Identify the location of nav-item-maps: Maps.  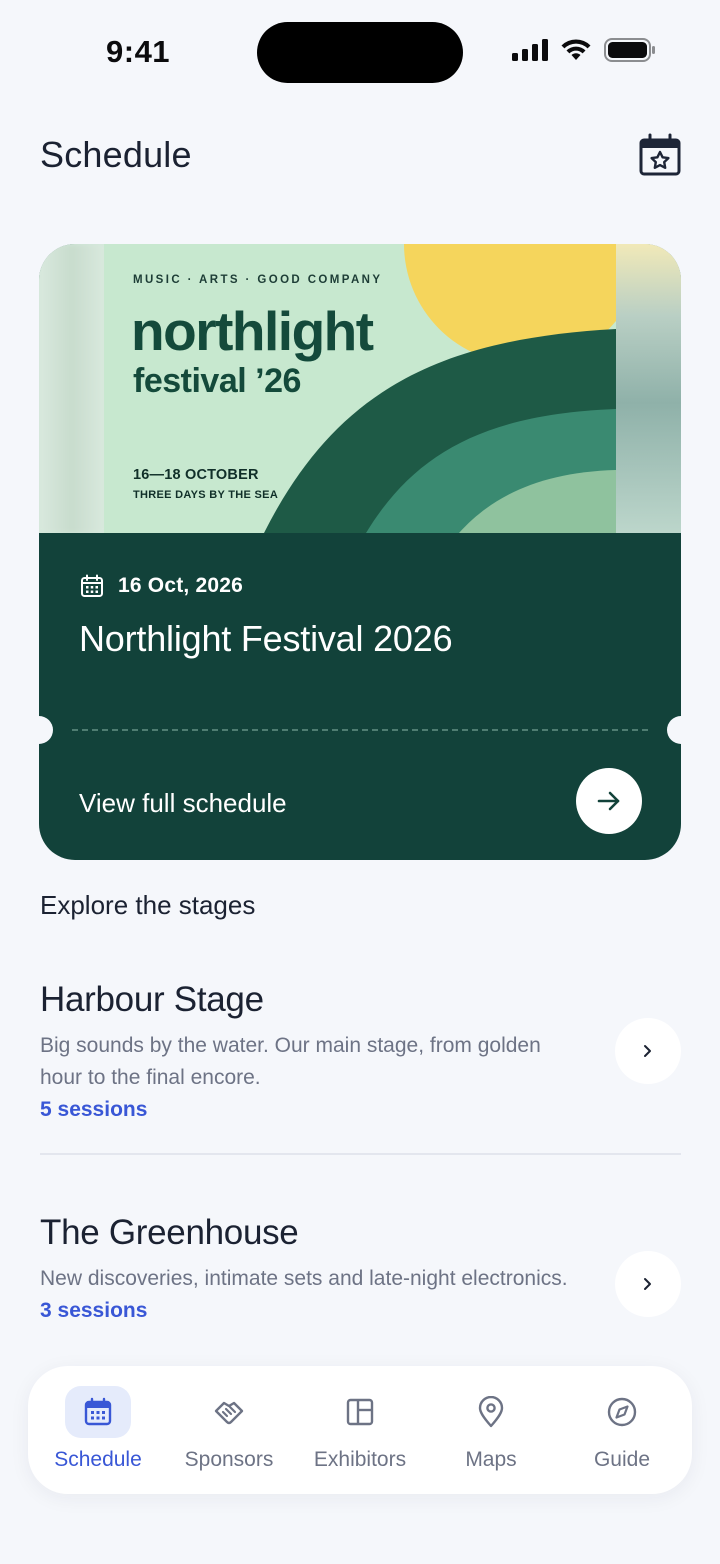
(491, 1430).